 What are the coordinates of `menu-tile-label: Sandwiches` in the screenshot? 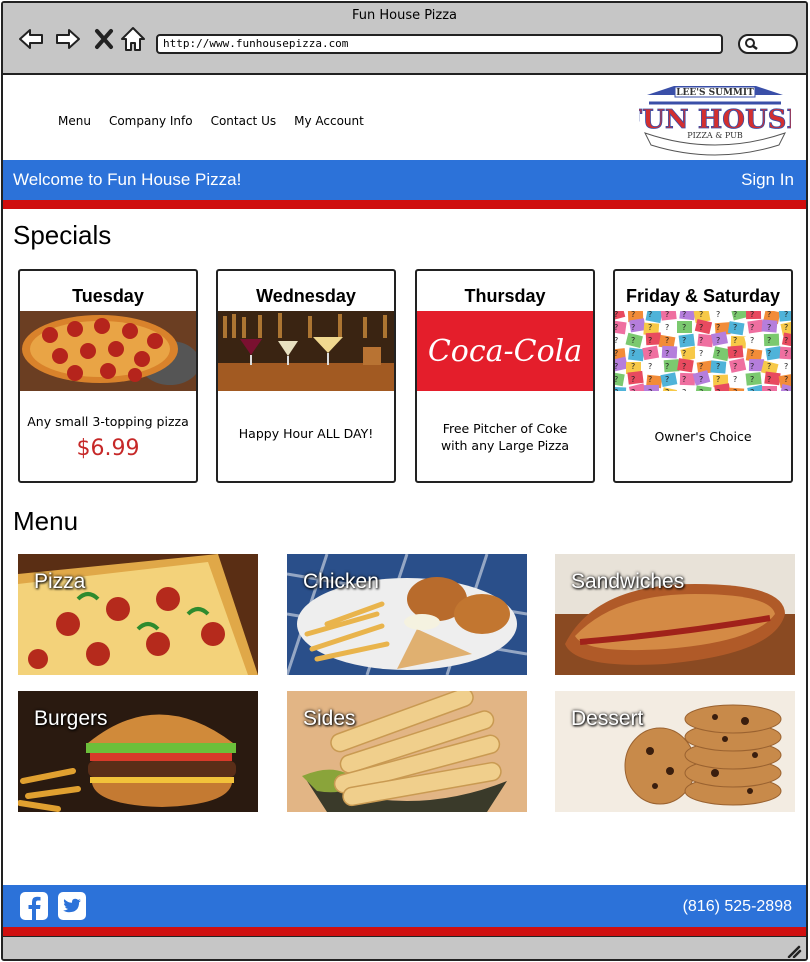 It's located at (628, 581).